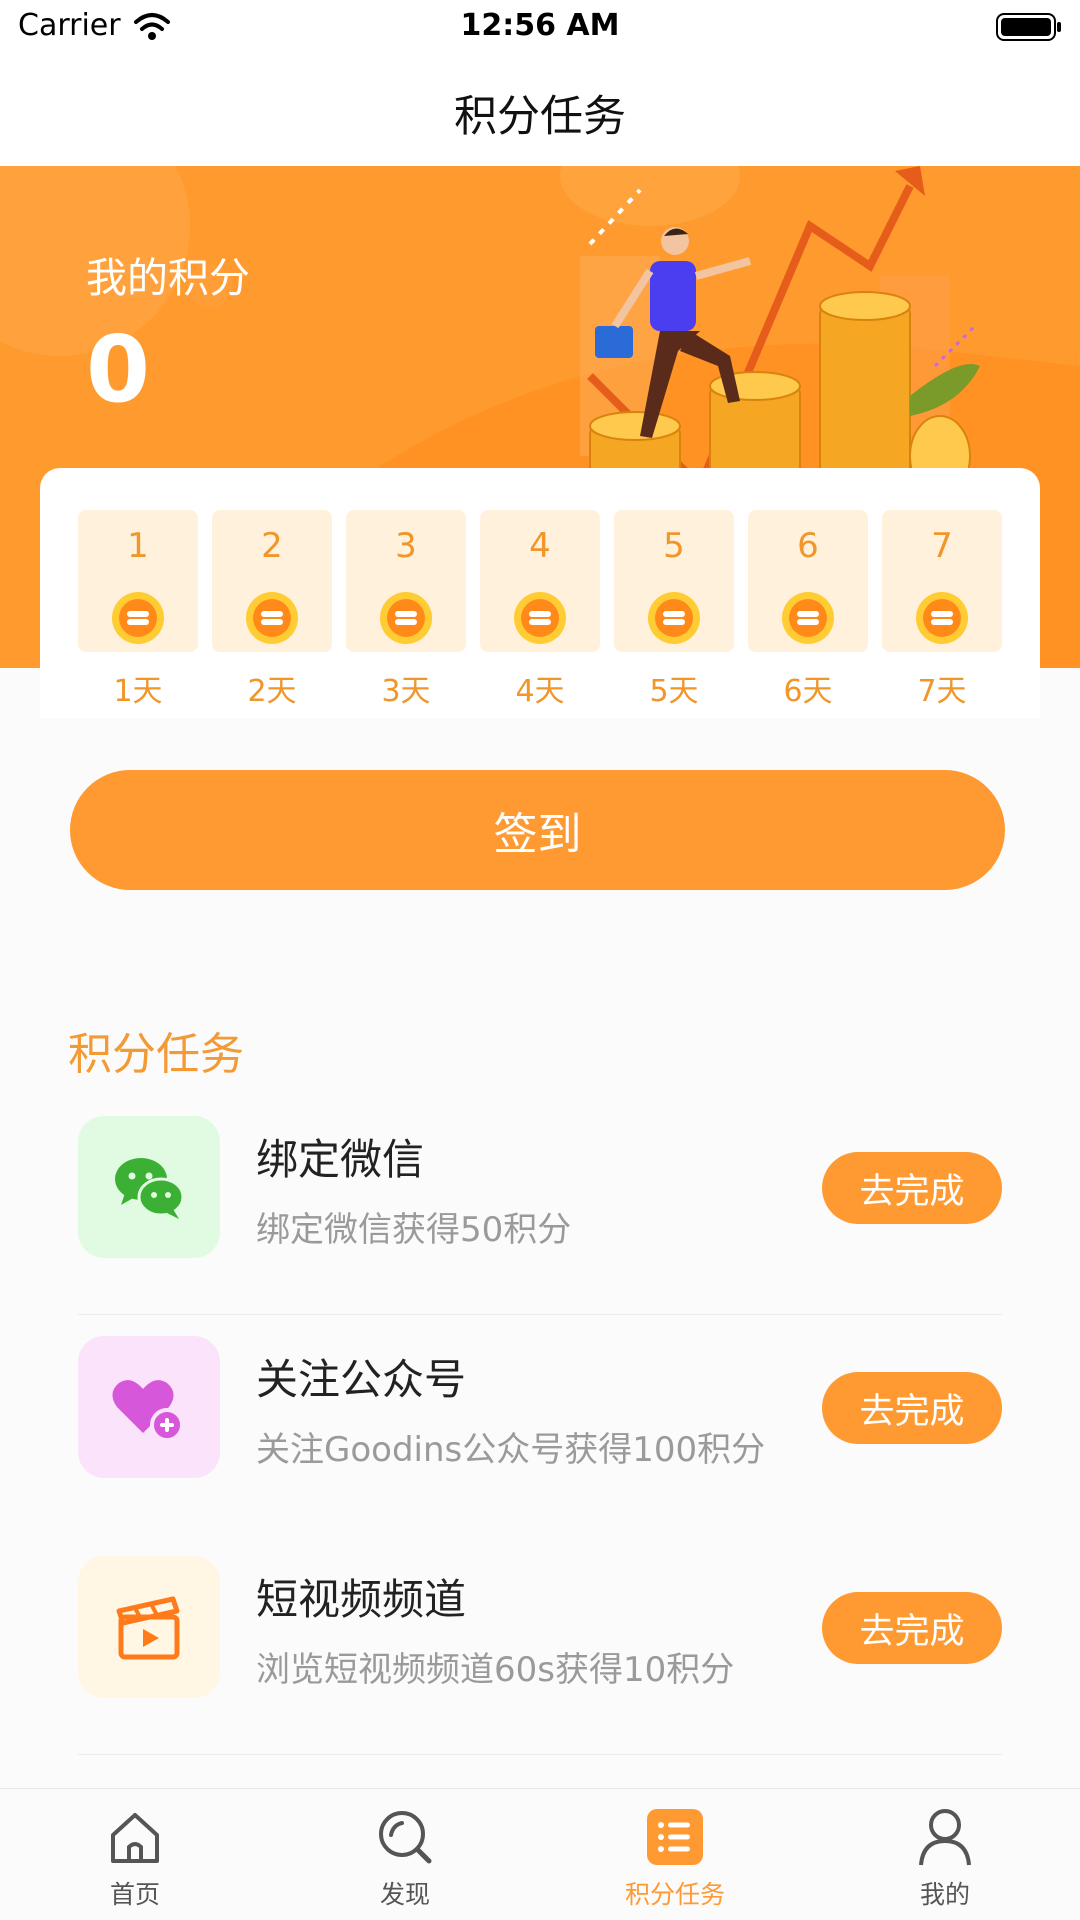  What do you see at coordinates (135, 1838) in the screenshot?
I see `home-icon` at bounding box center [135, 1838].